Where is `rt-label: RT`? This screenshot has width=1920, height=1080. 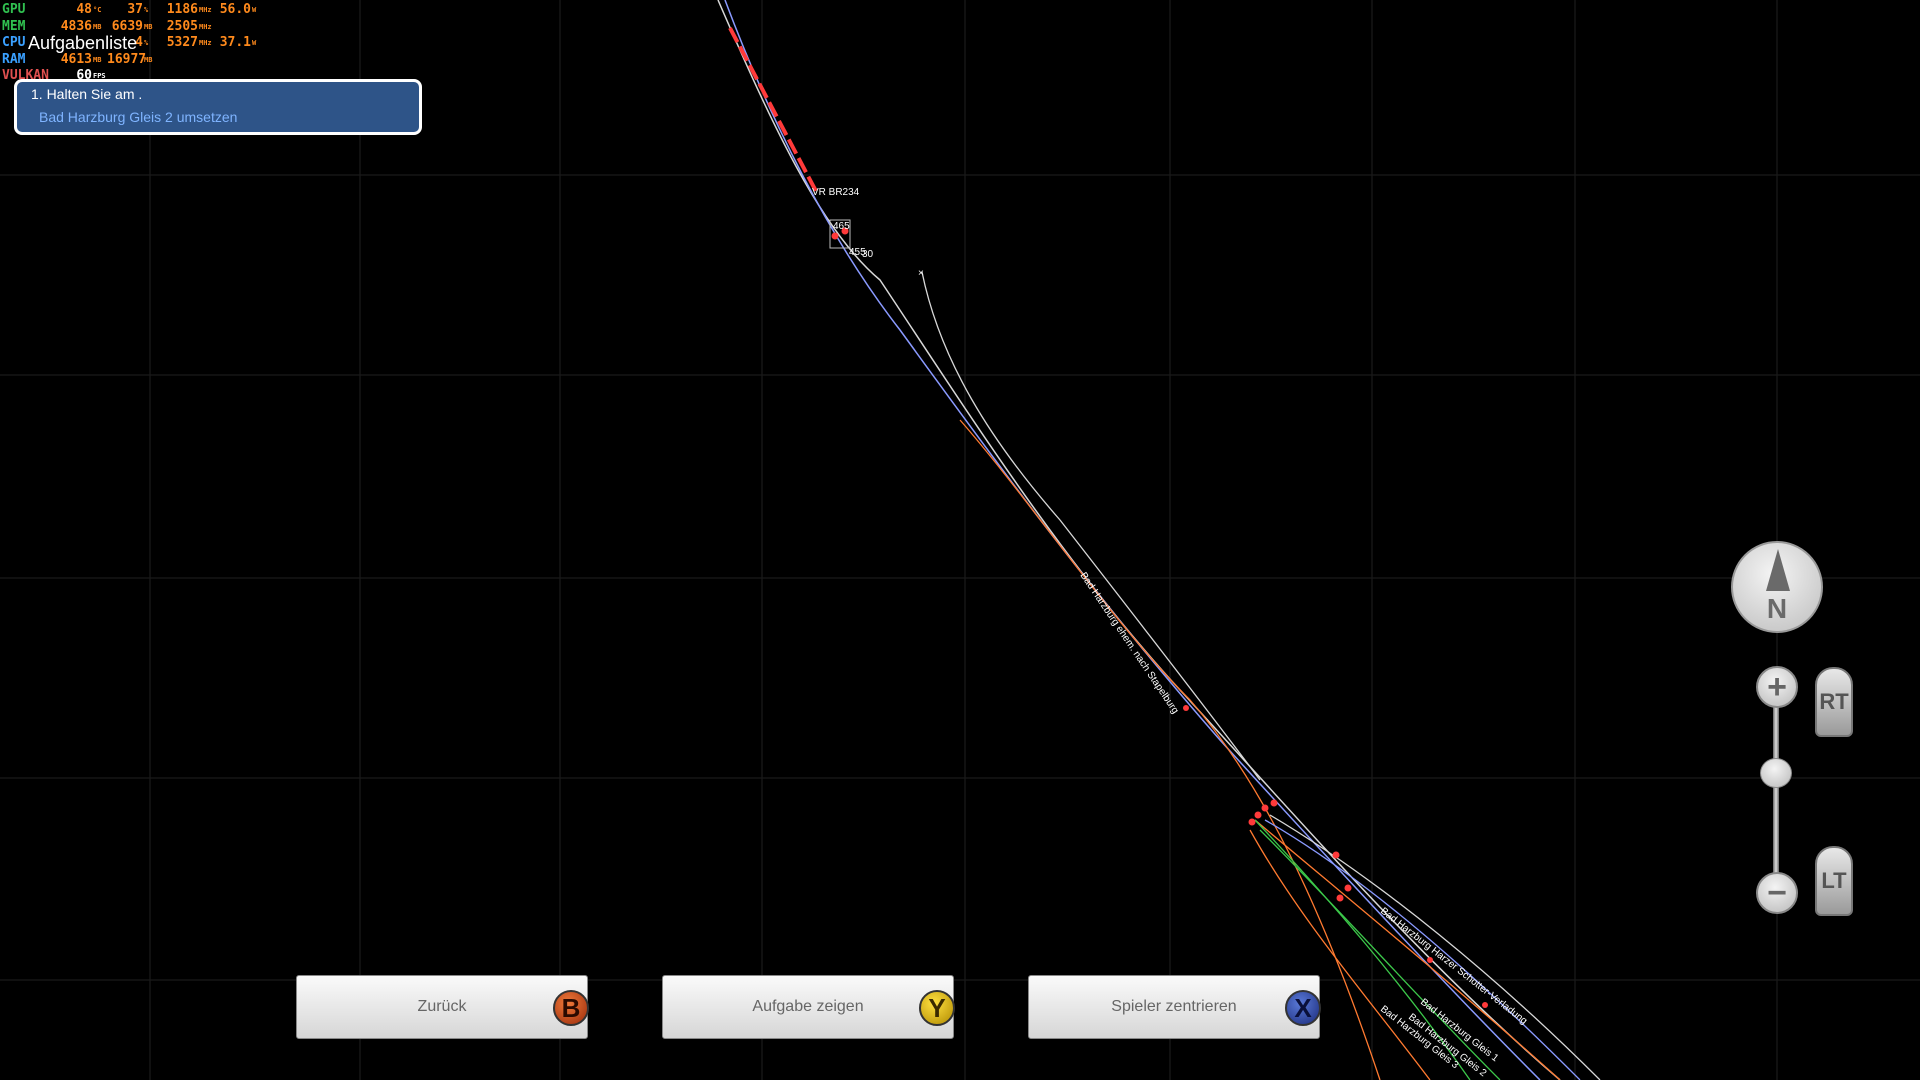 rt-label: RT is located at coordinates (1834, 701).